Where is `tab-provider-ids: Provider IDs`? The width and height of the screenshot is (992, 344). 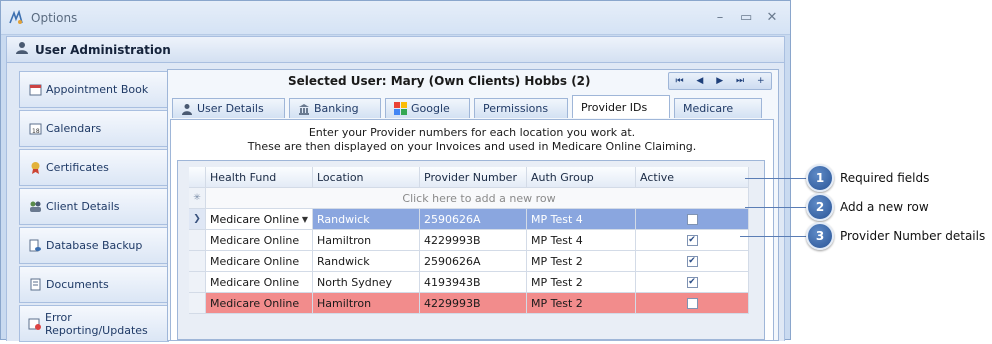 tab-provider-ids: Provider IDs is located at coordinates (621, 106).